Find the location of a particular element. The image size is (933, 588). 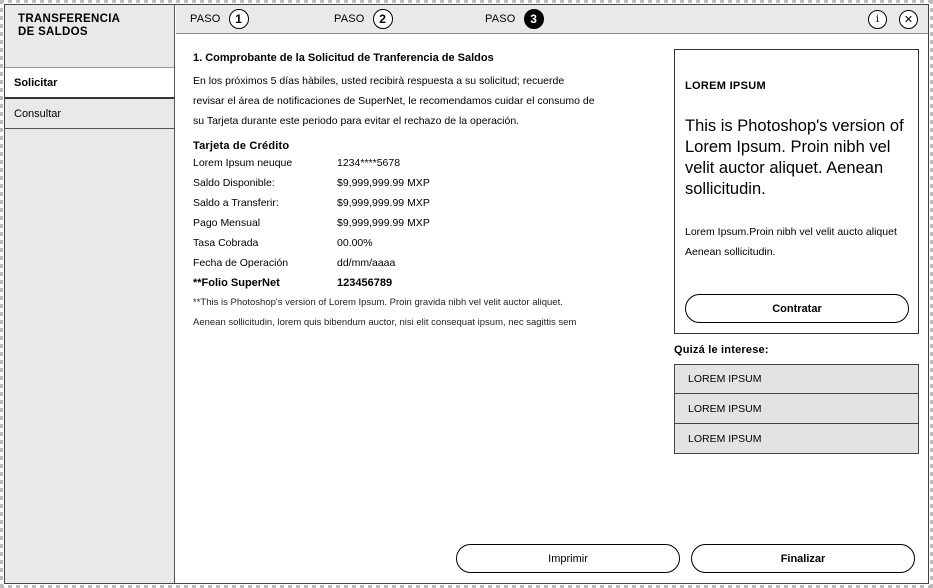

step-number-badge-active: 3 is located at coordinates (533, 19).